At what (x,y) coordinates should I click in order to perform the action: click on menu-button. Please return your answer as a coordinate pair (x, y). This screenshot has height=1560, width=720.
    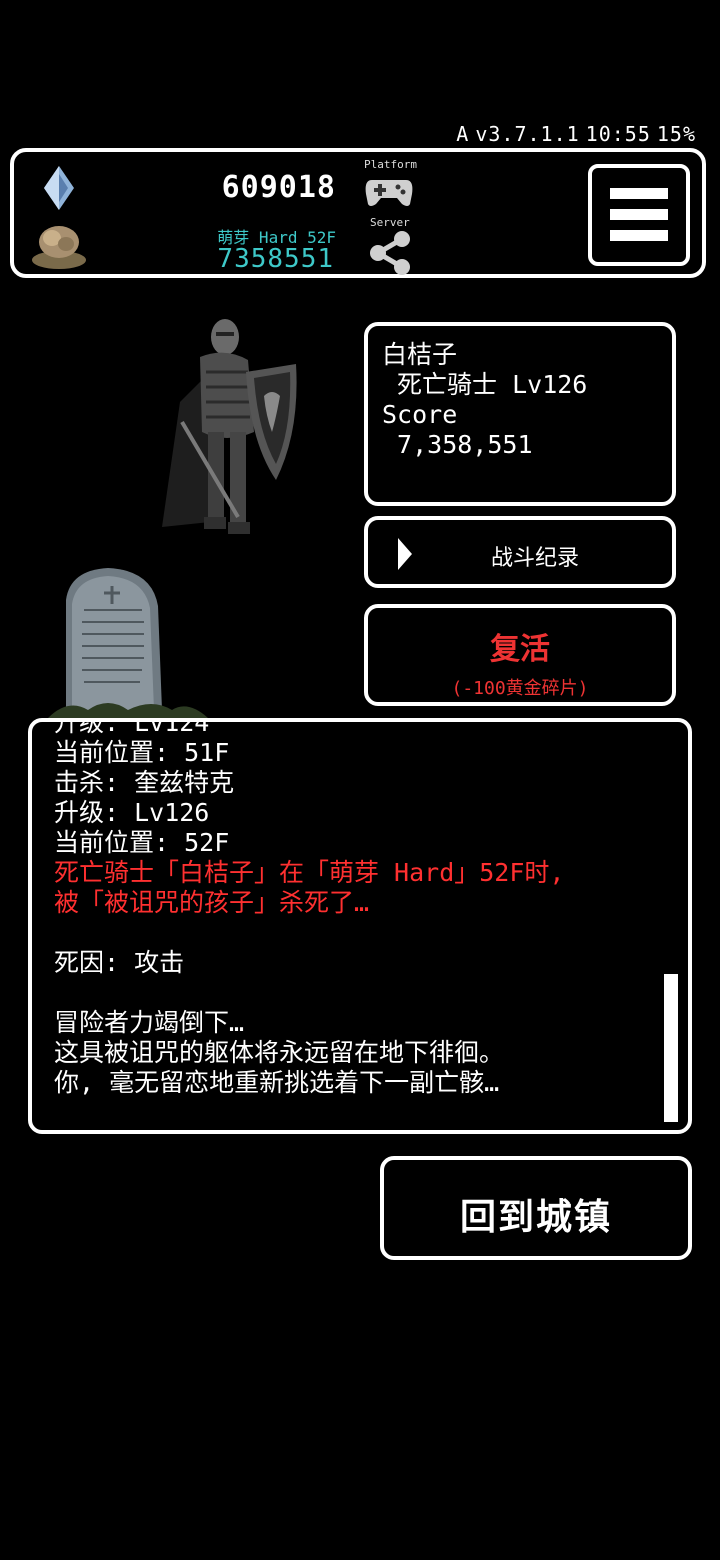
    Looking at the image, I should click on (639, 215).